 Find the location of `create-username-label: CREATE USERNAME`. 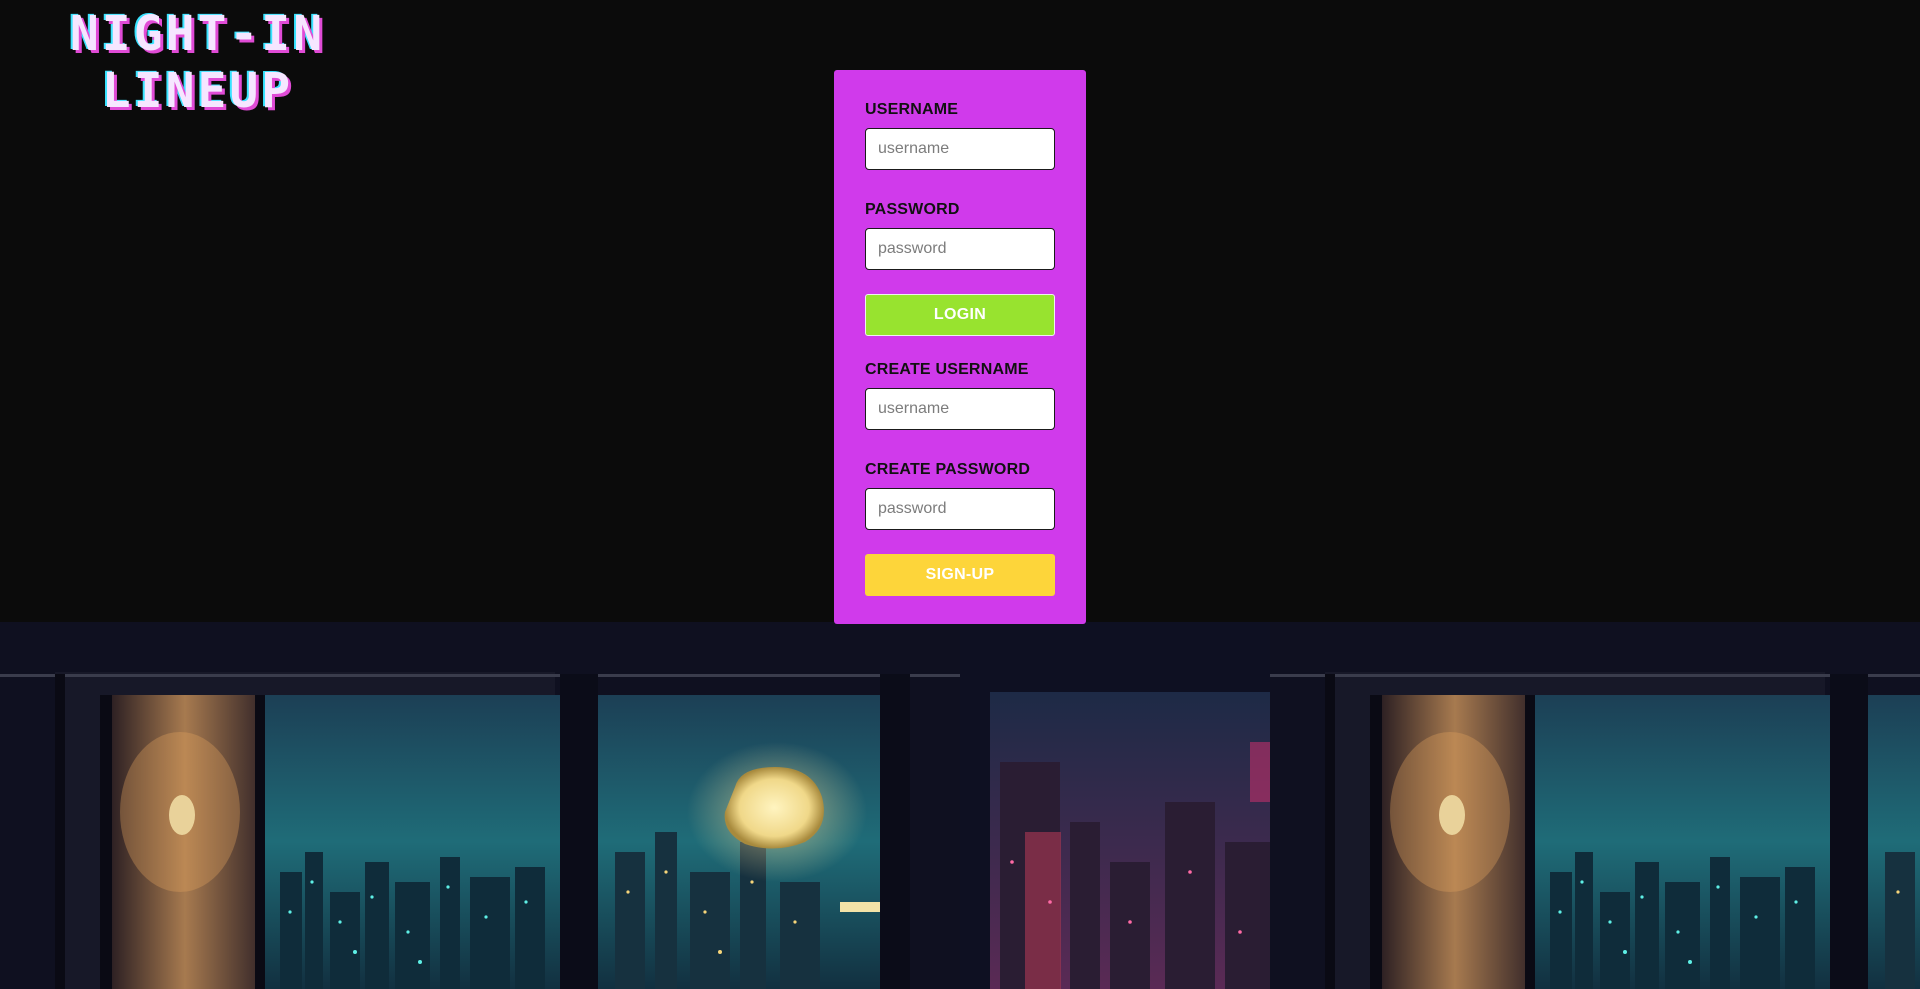

create-username-label: CREATE USERNAME is located at coordinates (947, 369).